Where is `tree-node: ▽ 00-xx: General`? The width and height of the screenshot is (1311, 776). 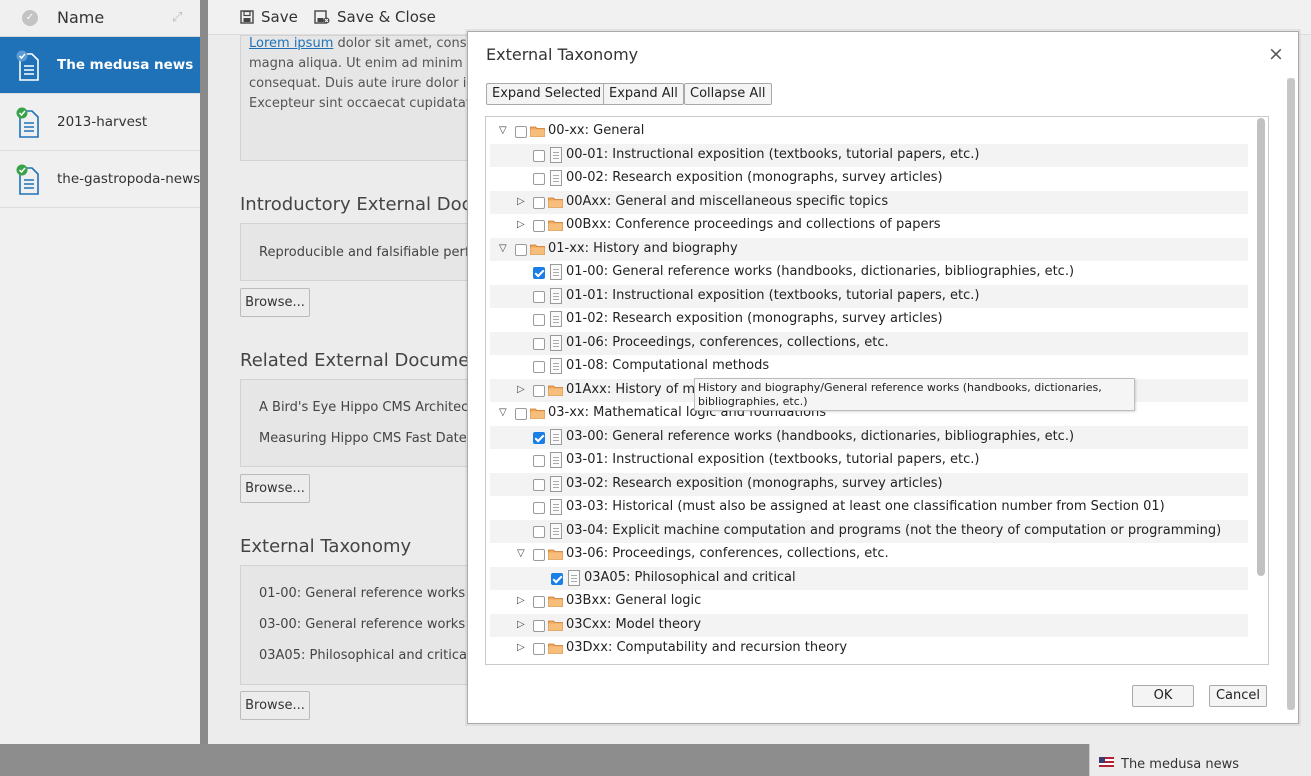 tree-node: ▽ 00-xx: General is located at coordinates (869, 132).